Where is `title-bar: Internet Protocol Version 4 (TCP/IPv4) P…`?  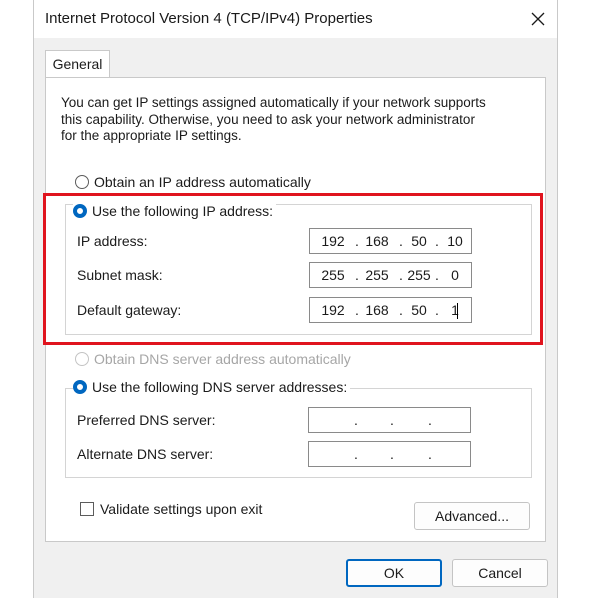
title-bar: Internet Protocol Version 4 (TCP/IPv4) P… is located at coordinates (295, 19).